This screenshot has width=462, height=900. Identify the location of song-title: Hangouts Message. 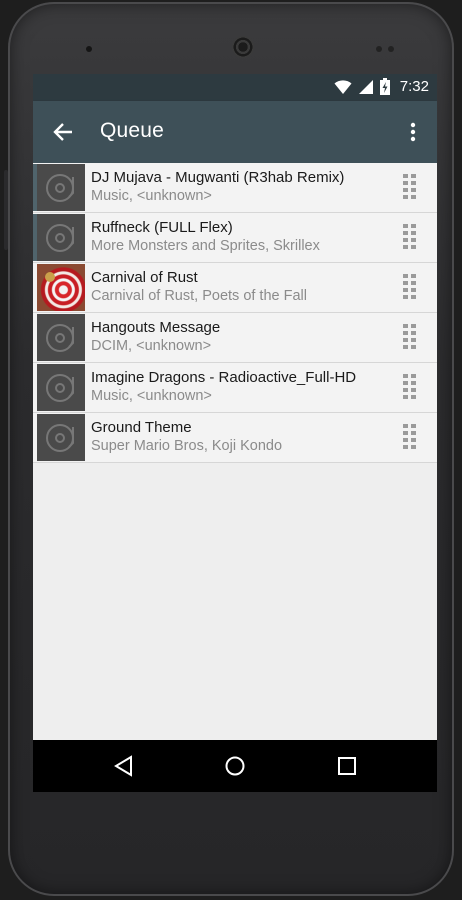
(156, 327).